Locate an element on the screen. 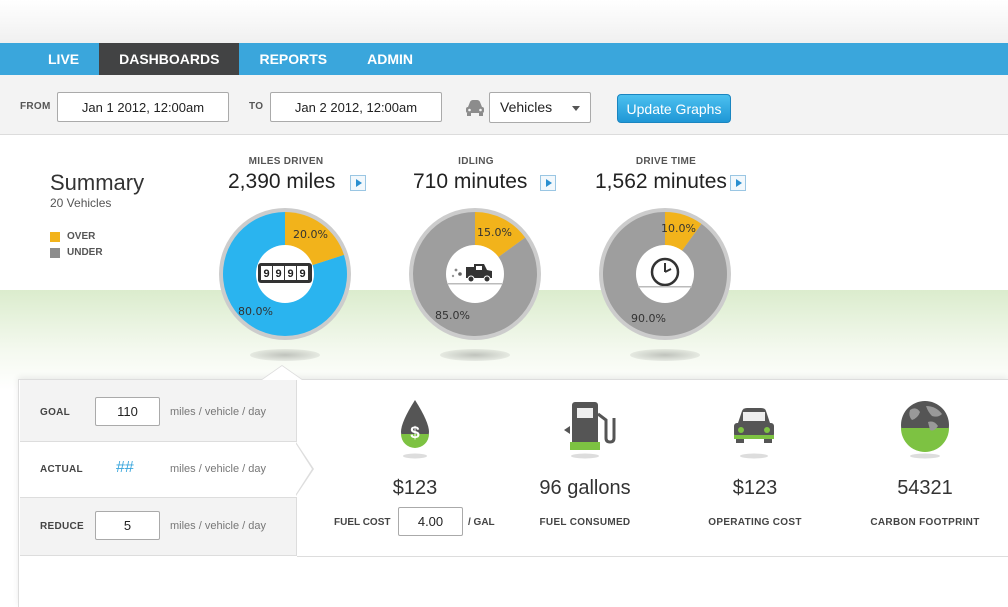  pie-chart-idling is located at coordinates (475, 274).